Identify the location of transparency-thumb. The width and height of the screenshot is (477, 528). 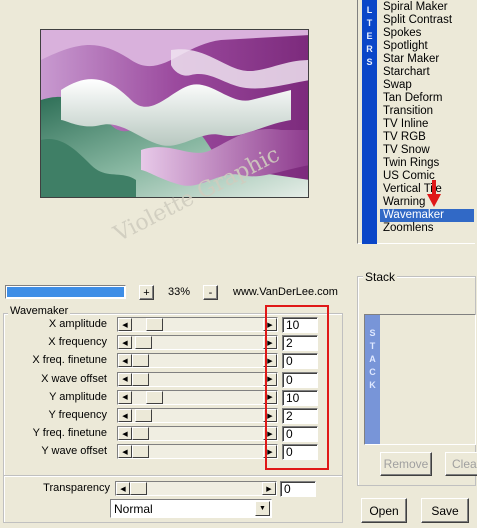
(138, 488).